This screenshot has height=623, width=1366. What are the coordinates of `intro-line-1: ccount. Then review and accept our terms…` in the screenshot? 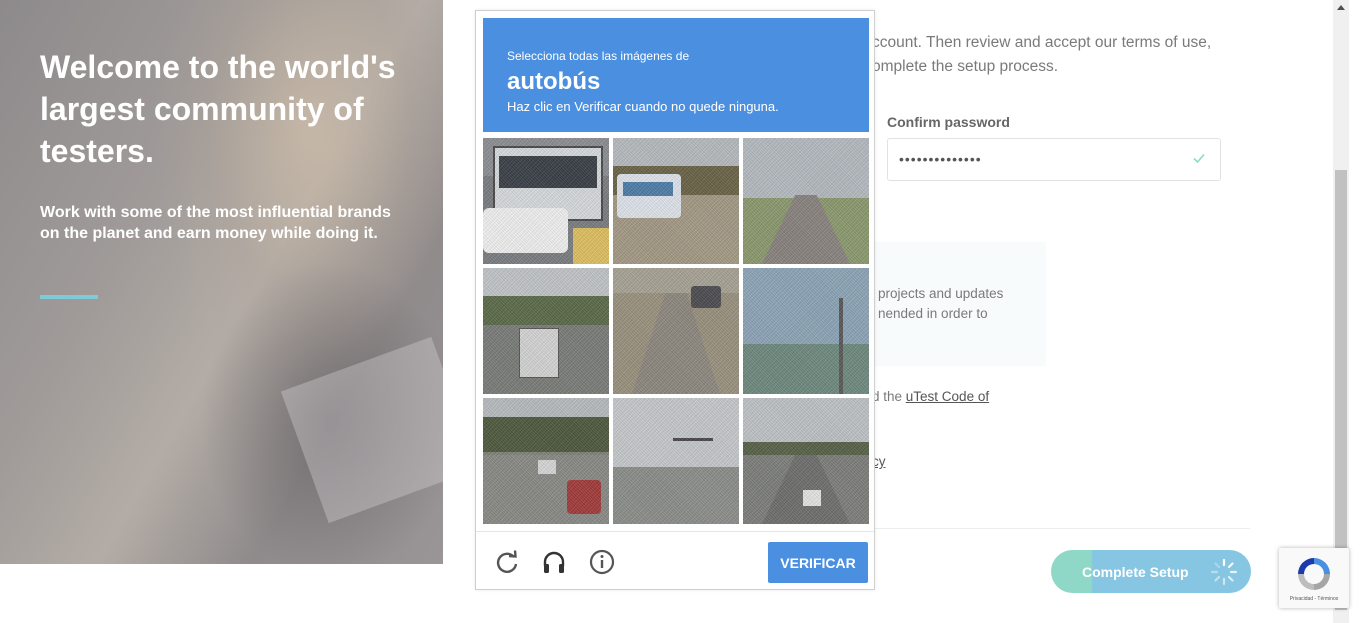 It's located at (1042, 42).